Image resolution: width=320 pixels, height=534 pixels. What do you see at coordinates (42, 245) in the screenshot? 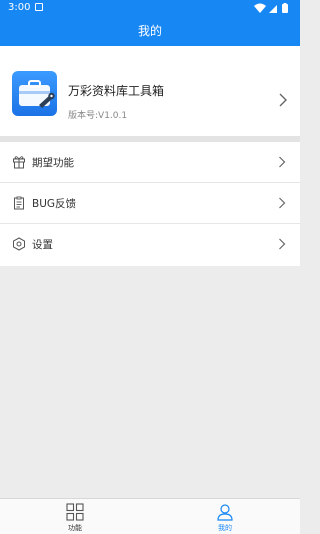
I see `menu-item-label: 设置` at bounding box center [42, 245].